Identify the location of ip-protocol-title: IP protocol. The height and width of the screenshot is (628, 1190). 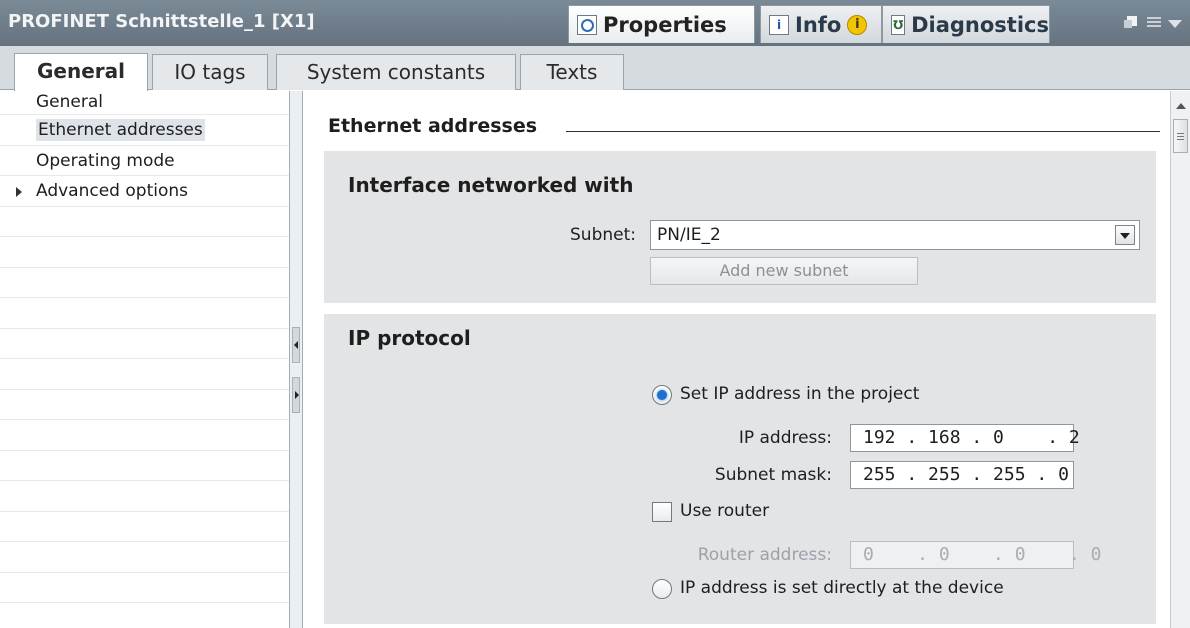
(409, 338).